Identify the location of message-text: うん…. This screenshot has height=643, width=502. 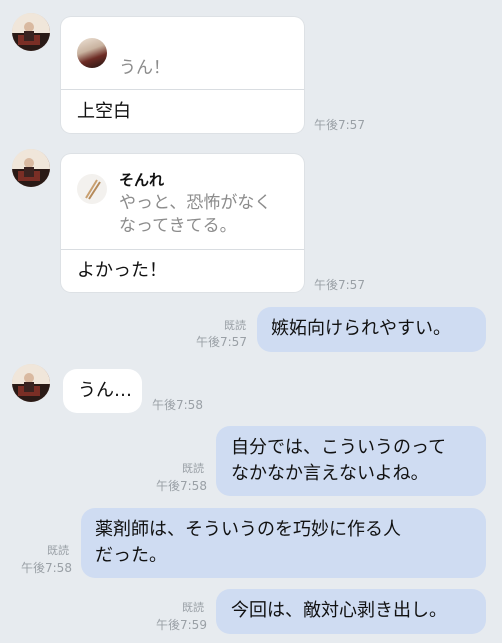
(105, 390).